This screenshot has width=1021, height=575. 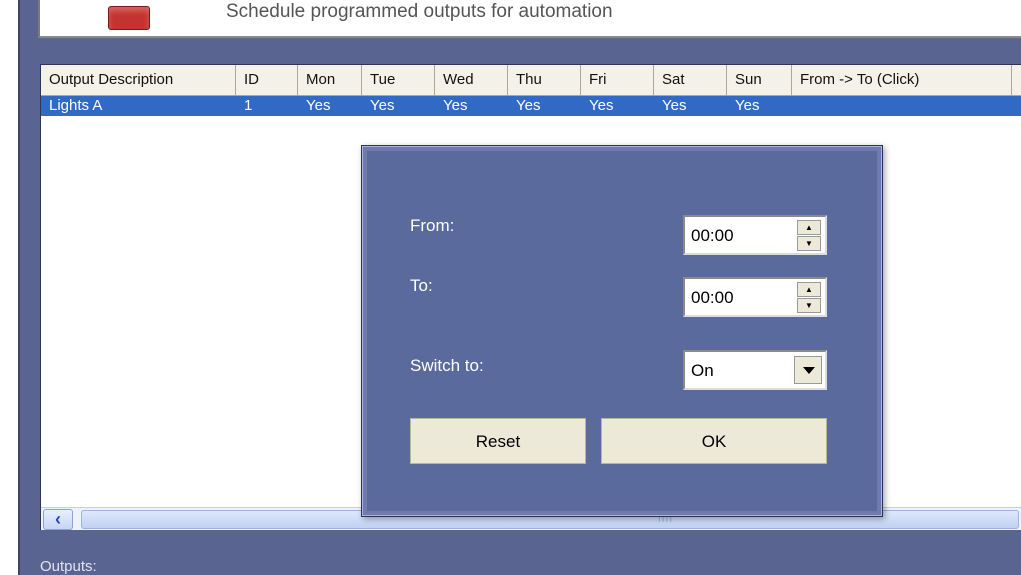 What do you see at coordinates (455, 105) in the screenshot?
I see `cell-wed: Yes` at bounding box center [455, 105].